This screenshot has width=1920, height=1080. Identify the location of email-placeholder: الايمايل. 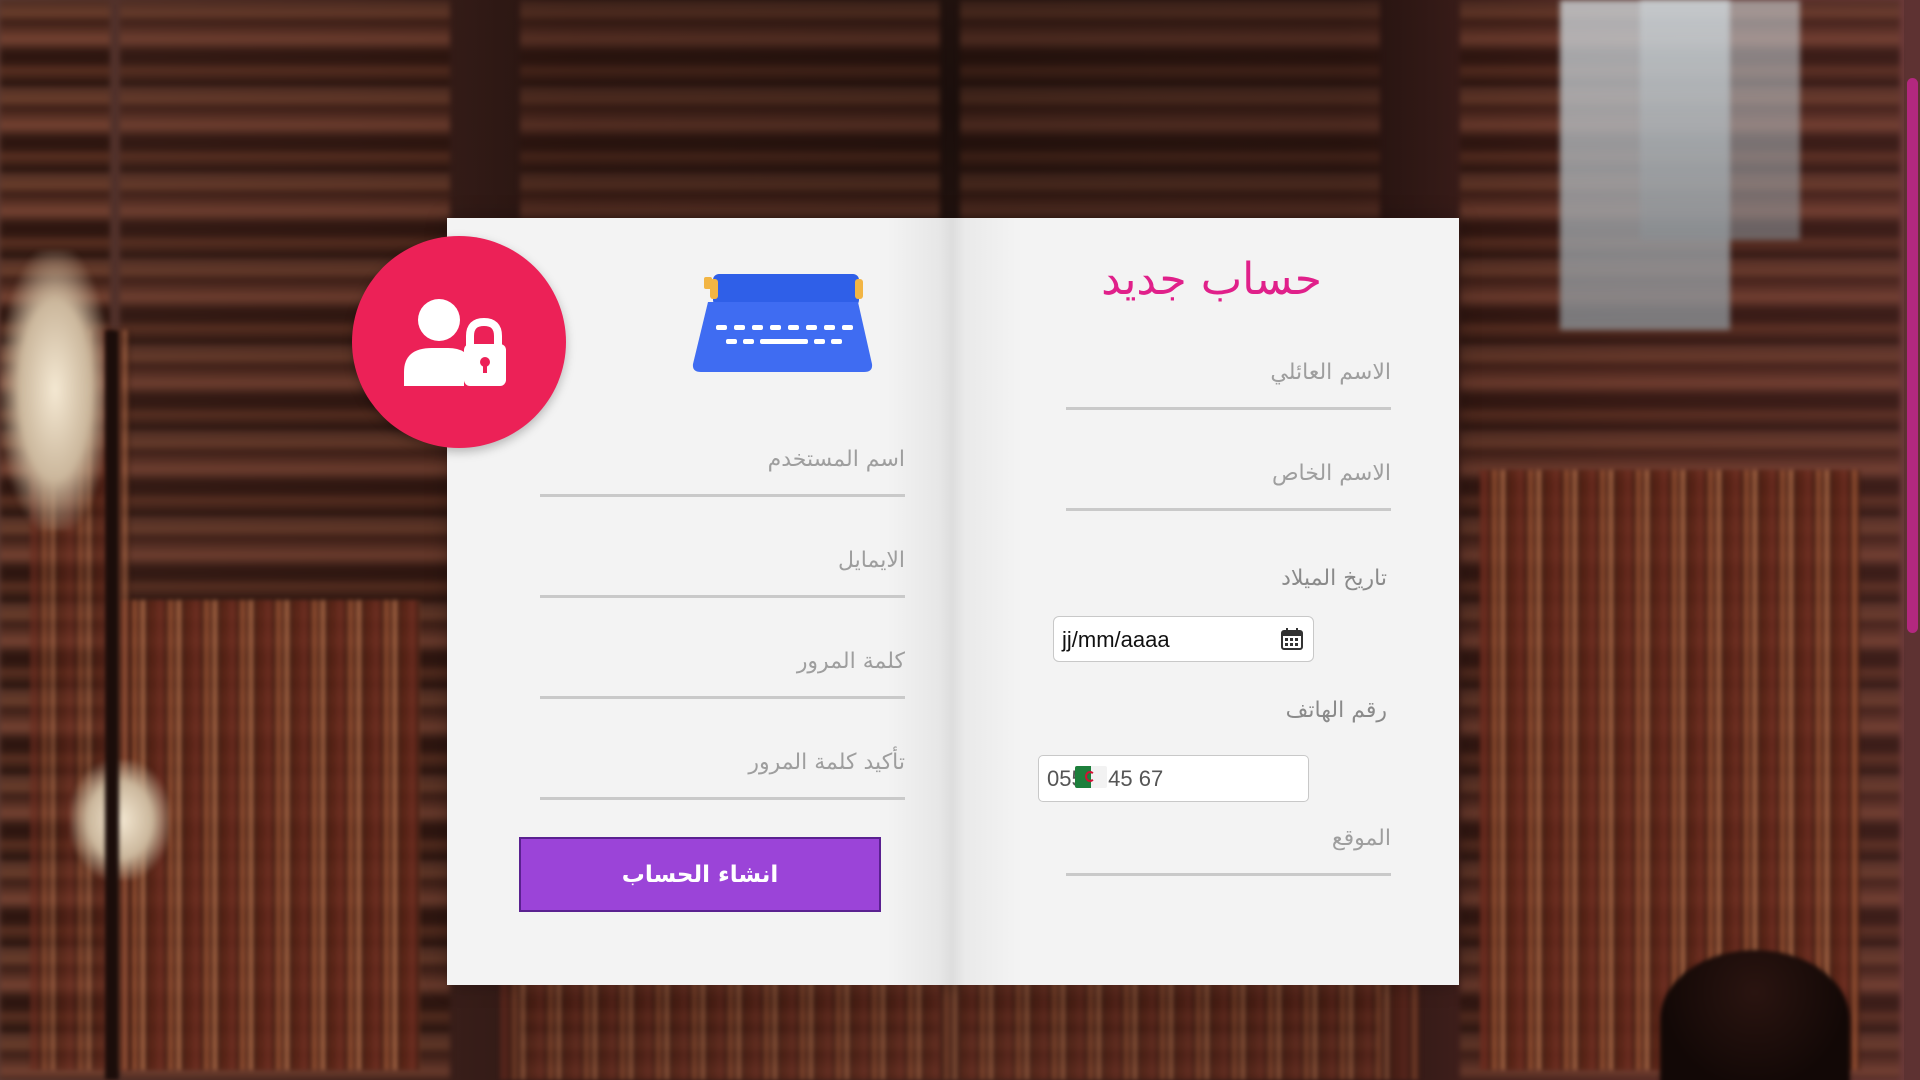
(871, 560).